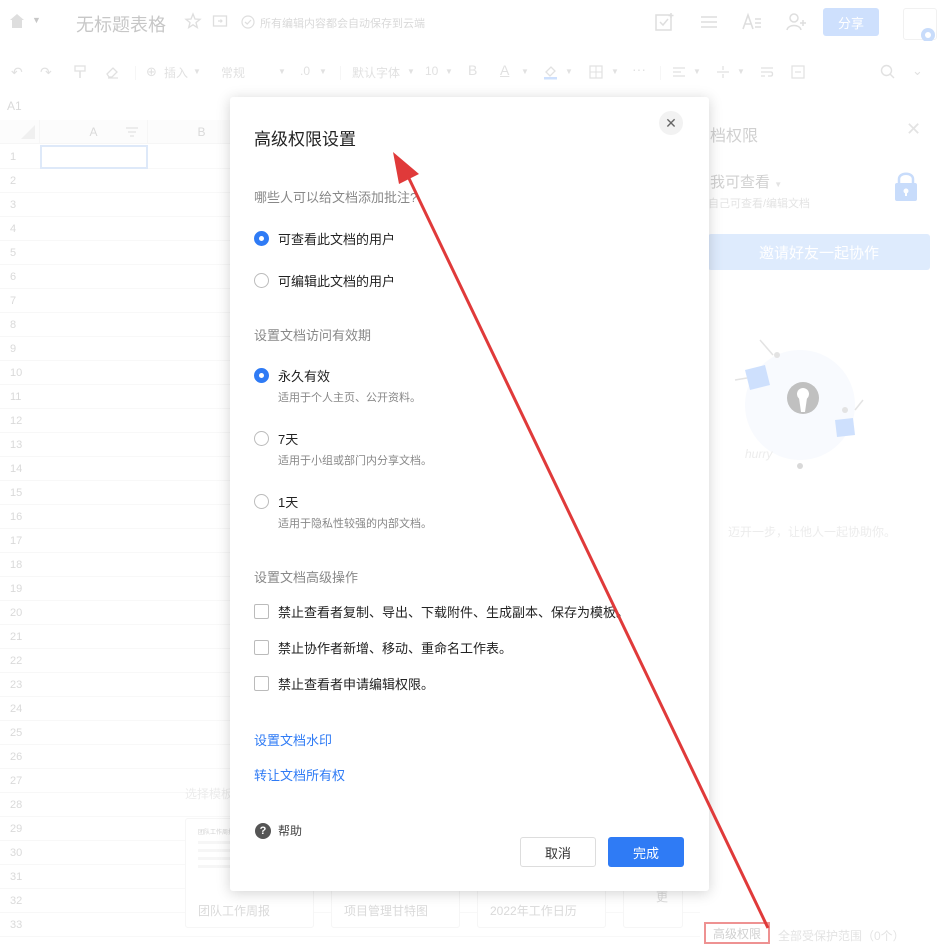  I want to click on radio-description: 适用于个人主页、公开资料。, so click(349, 398).